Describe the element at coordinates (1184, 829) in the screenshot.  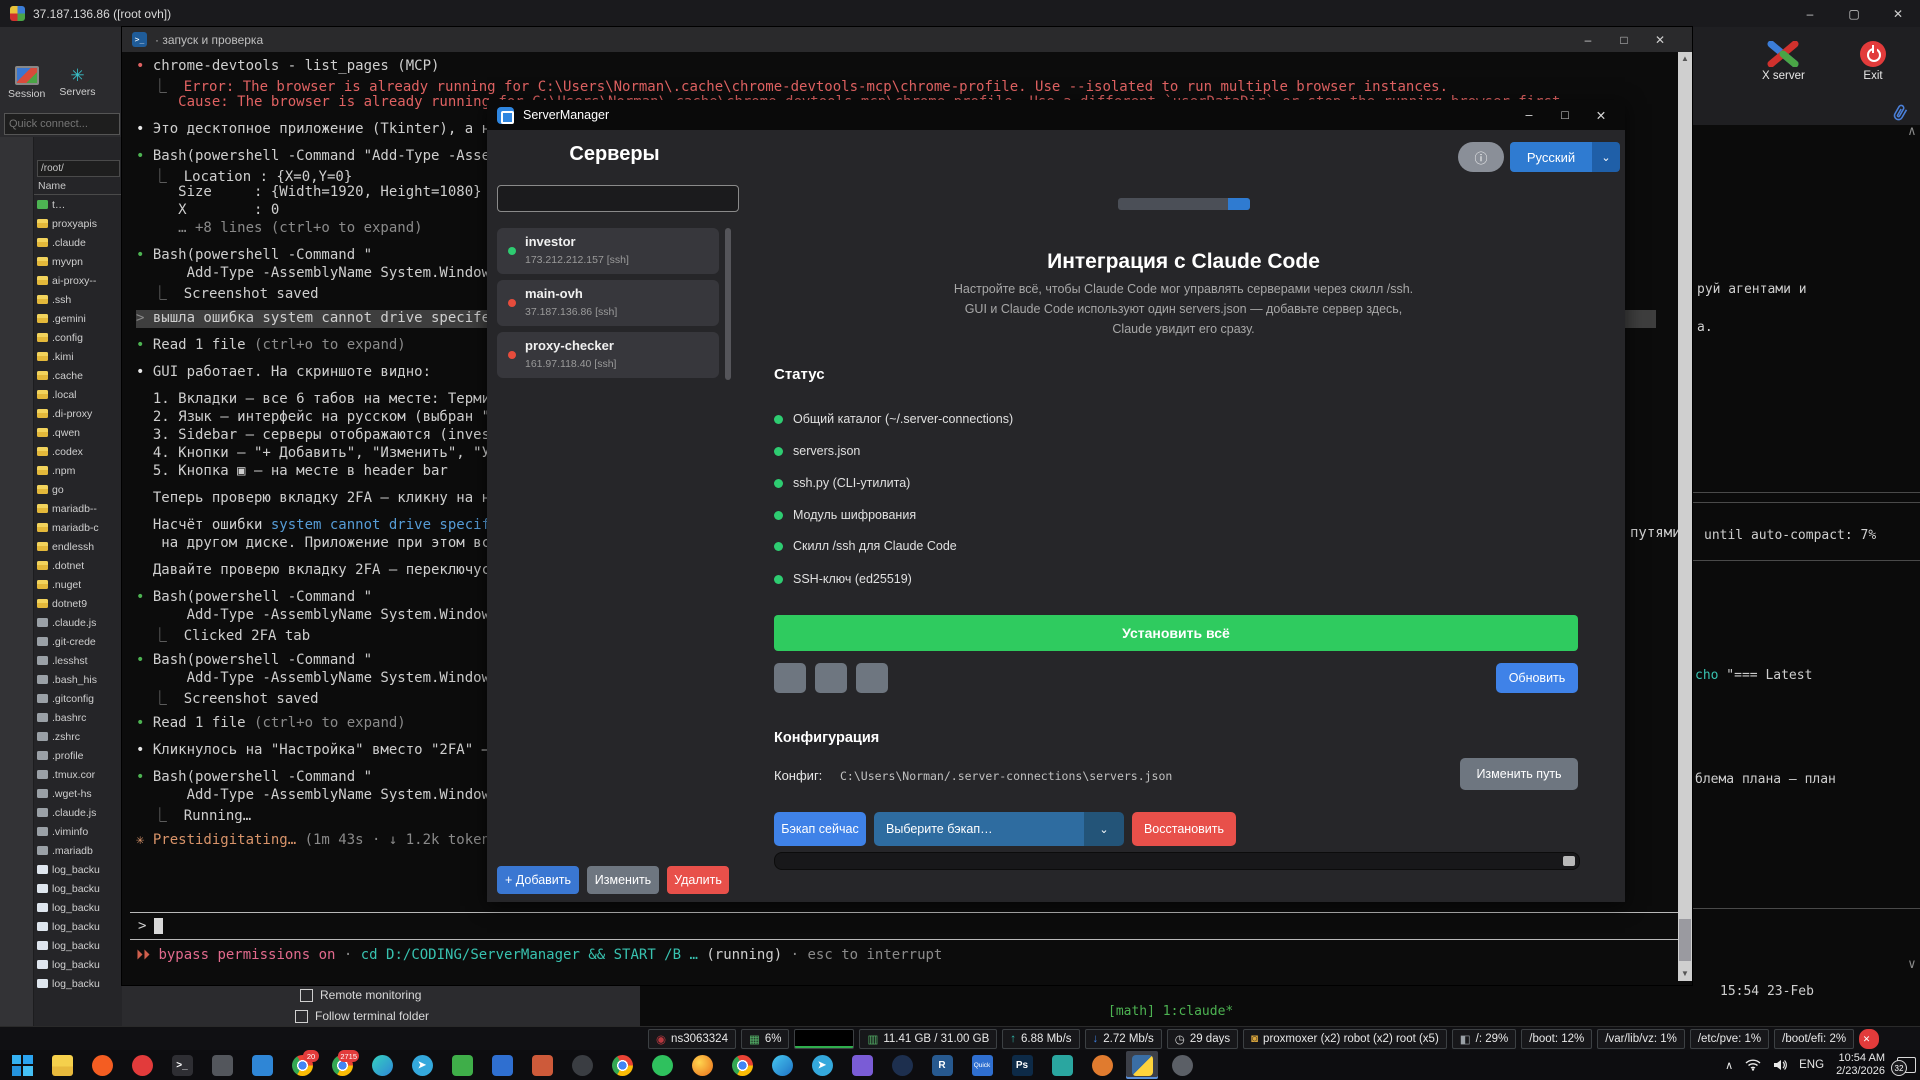
I see `restore-button: Восстановить` at that location.